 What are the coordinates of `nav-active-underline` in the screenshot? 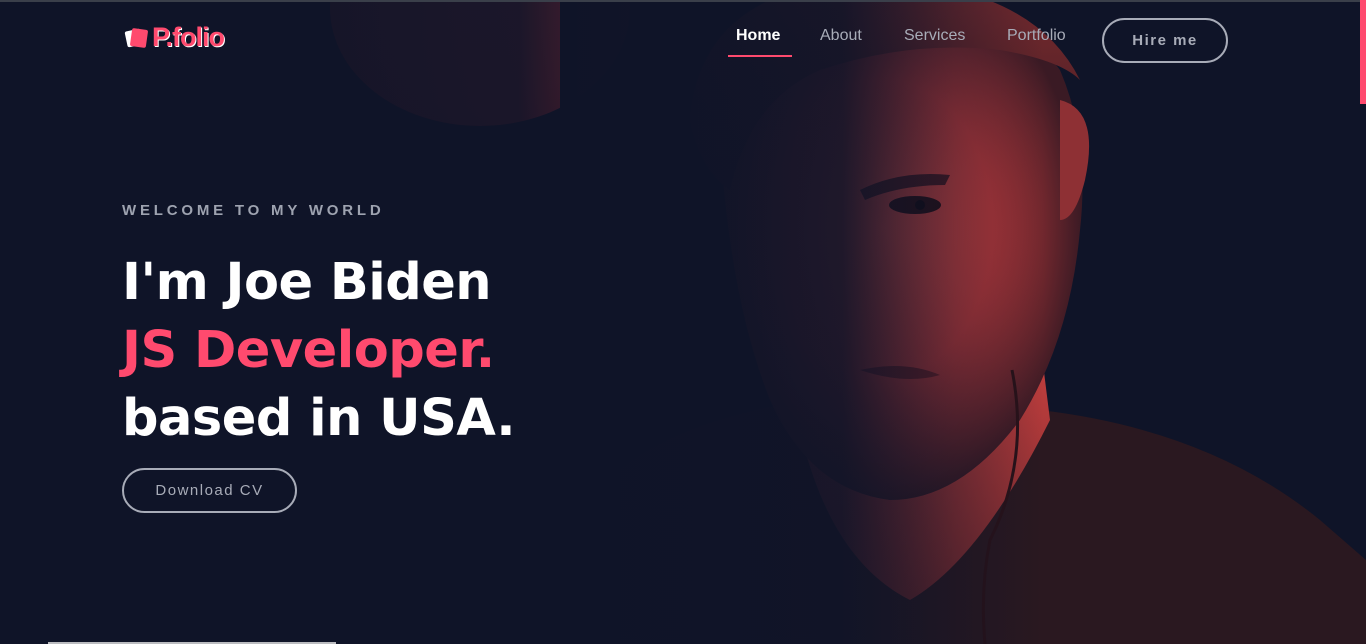 It's located at (760, 56).